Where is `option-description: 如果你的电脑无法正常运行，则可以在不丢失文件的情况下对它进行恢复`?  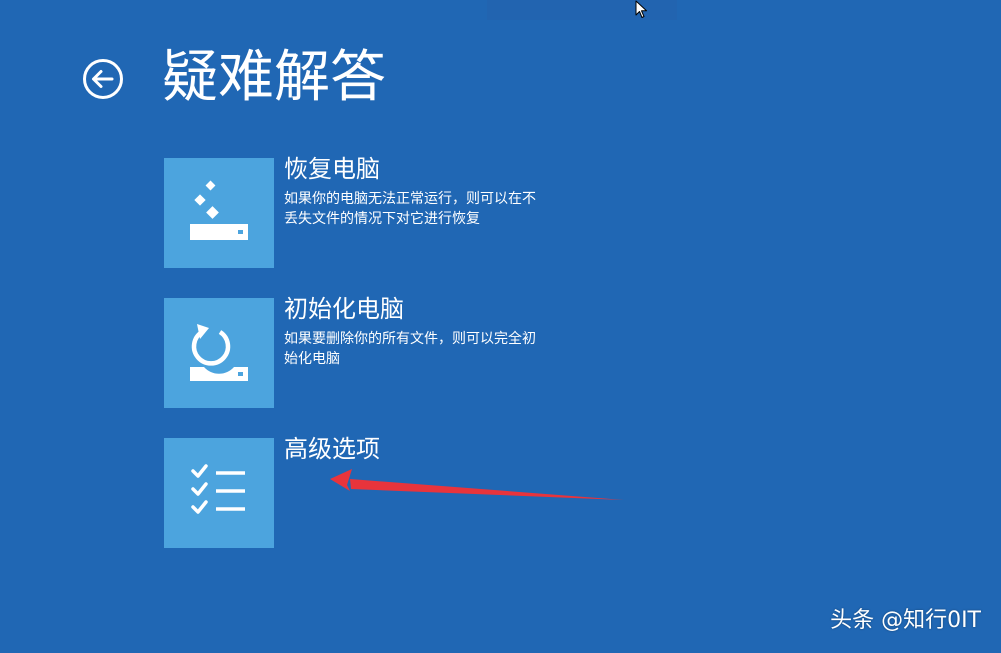 option-description: 如果你的电脑无法正常运行，则可以在不丢失文件的情况下对它进行恢复 is located at coordinates (410, 209).